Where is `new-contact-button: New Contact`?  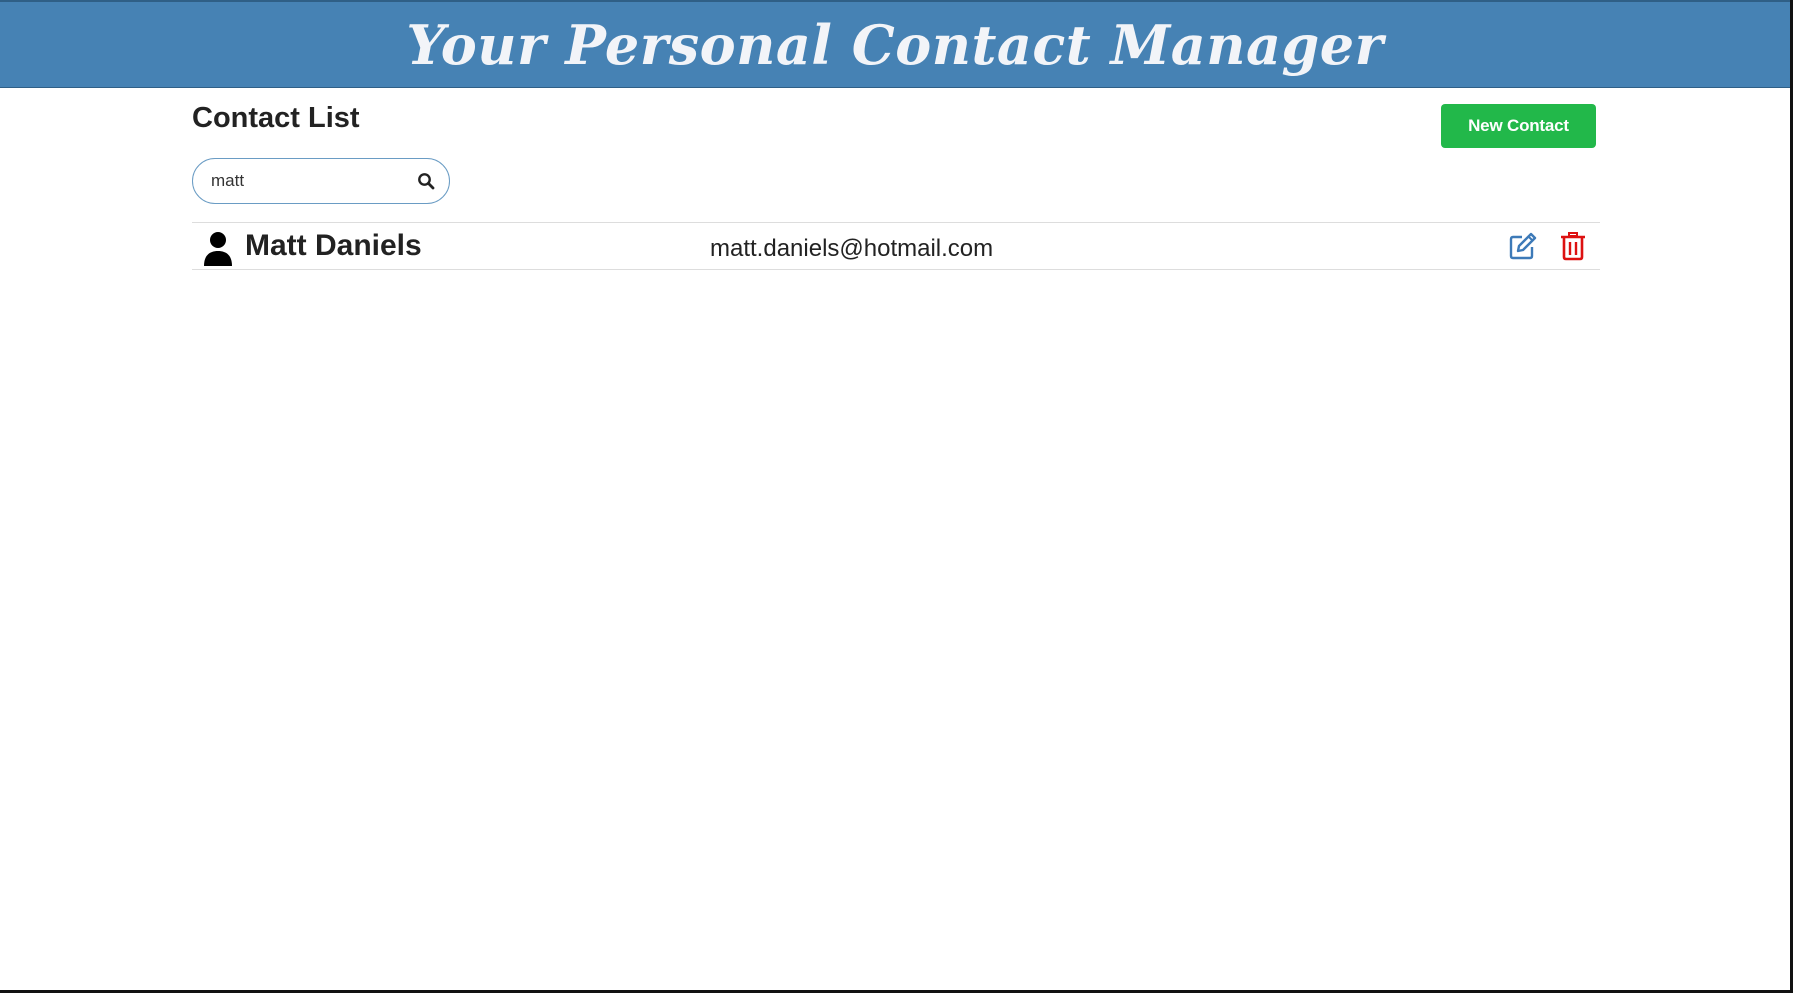
new-contact-button: New Contact is located at coordinates (1518, 126).